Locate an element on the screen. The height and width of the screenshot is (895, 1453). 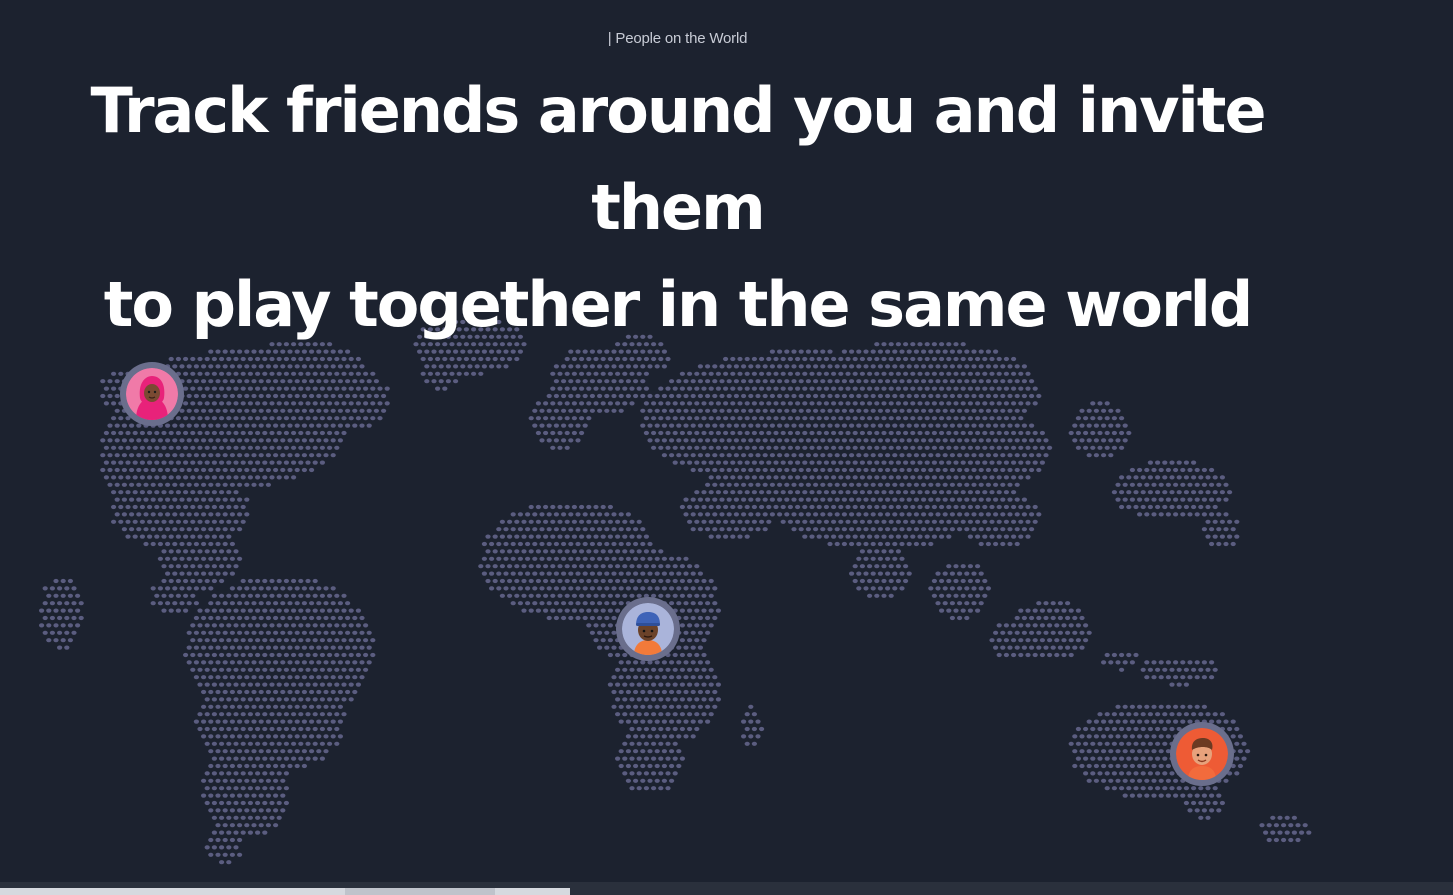
horizontal-scrollbar is located at coordinates (726, 888).